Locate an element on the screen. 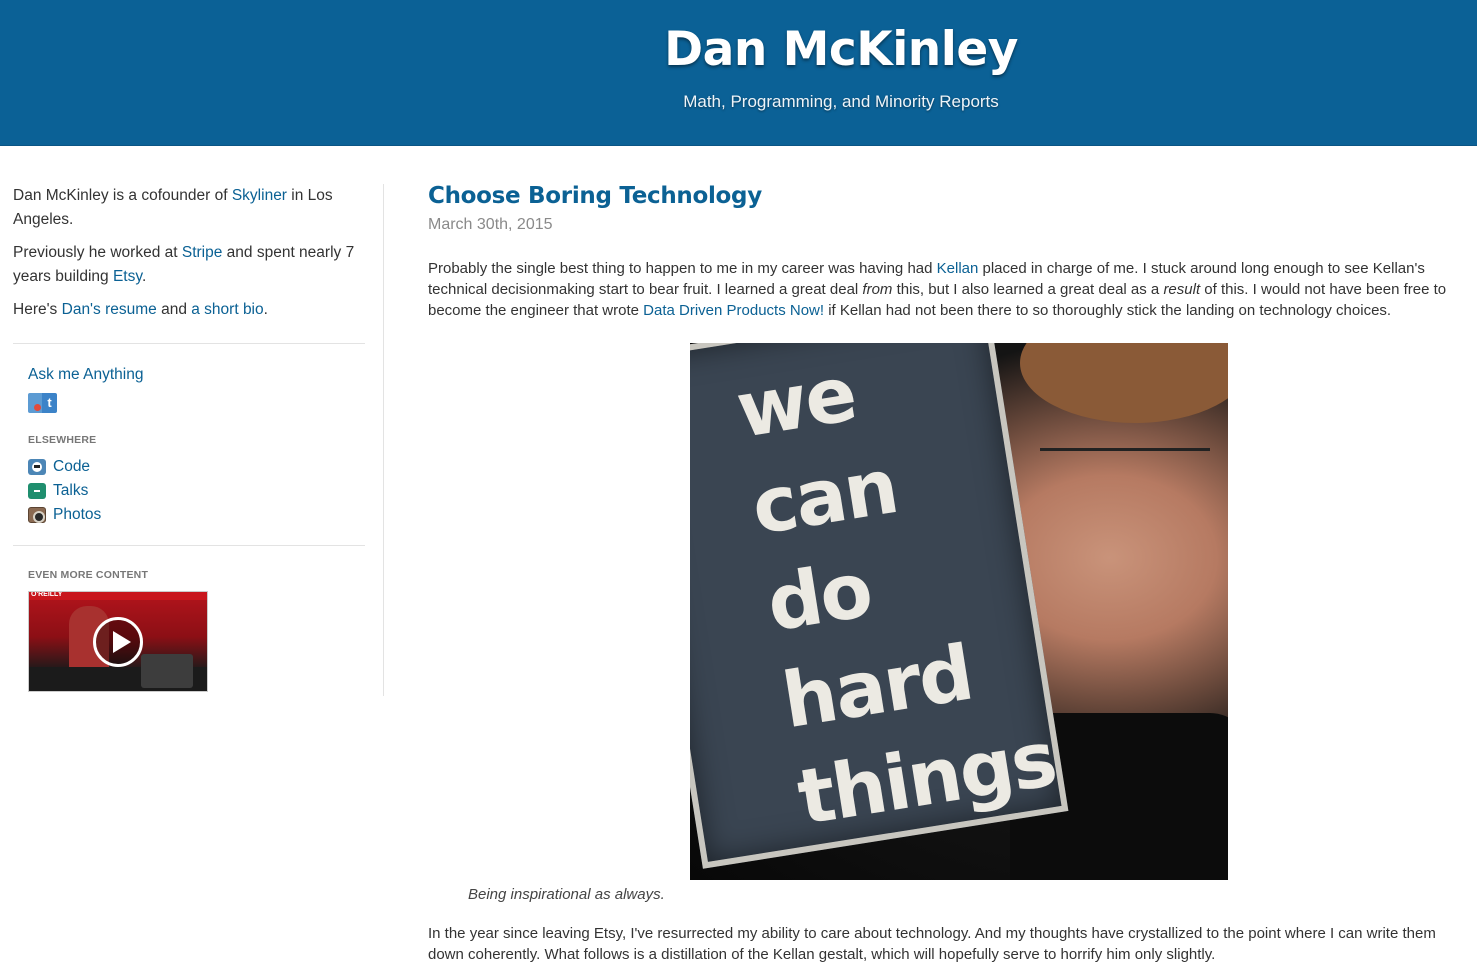 This screenshot has height=976, width=1477. elsewhere-item-photos: Photos is located at coordinates (196, 515).